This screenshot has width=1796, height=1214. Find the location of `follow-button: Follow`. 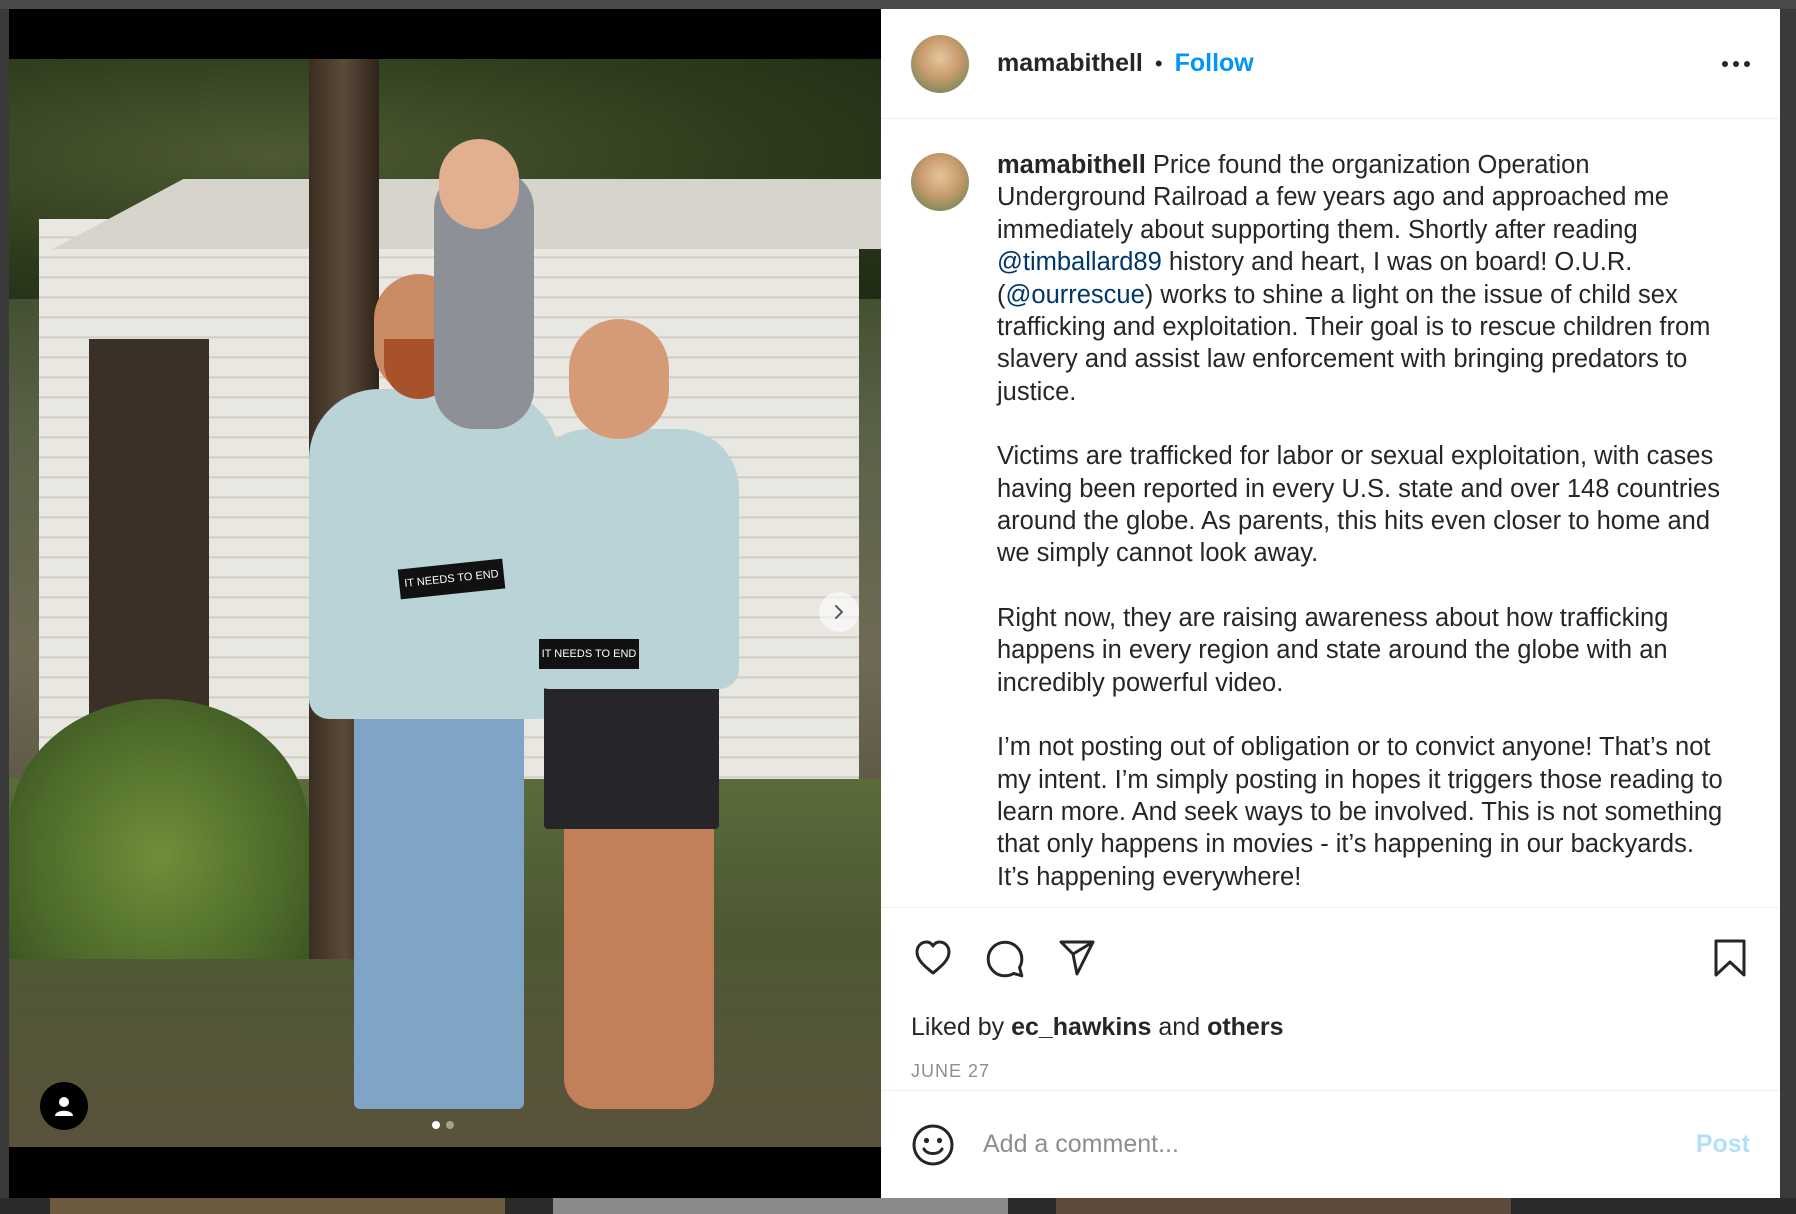

follow-button: Follow is located at coordinates (1214, 63).